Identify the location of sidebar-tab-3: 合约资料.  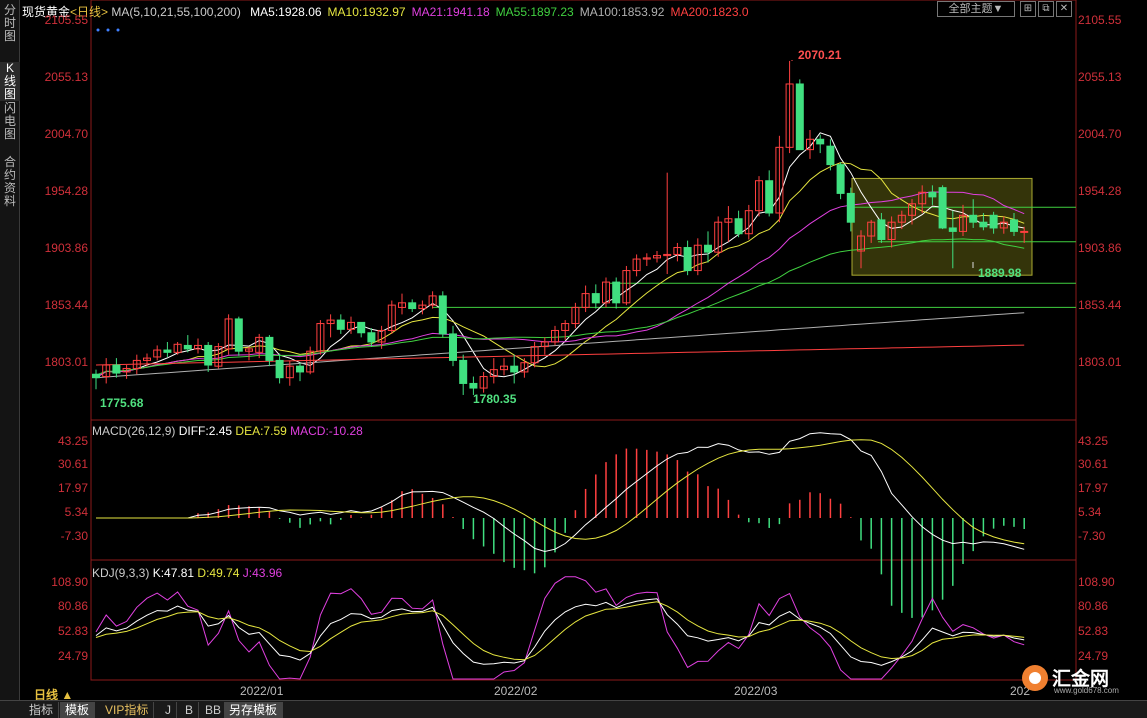
(10, 182).